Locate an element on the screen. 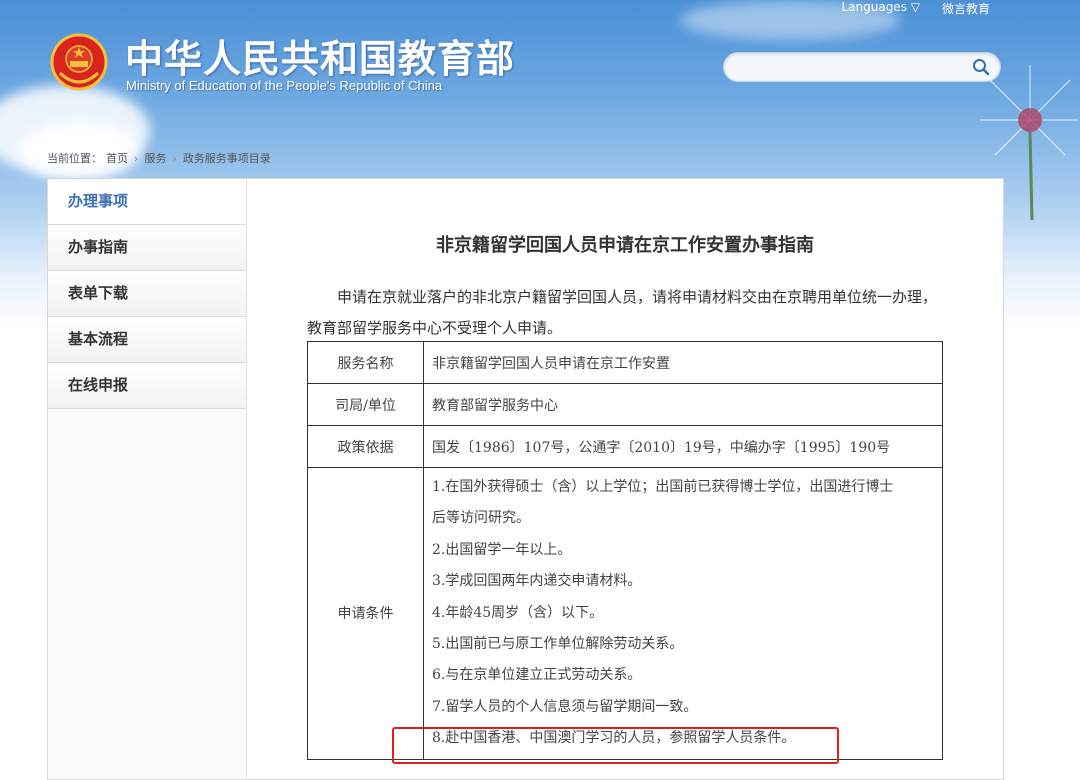  table-label: 政策依据 is located at coordinates (365, 446).